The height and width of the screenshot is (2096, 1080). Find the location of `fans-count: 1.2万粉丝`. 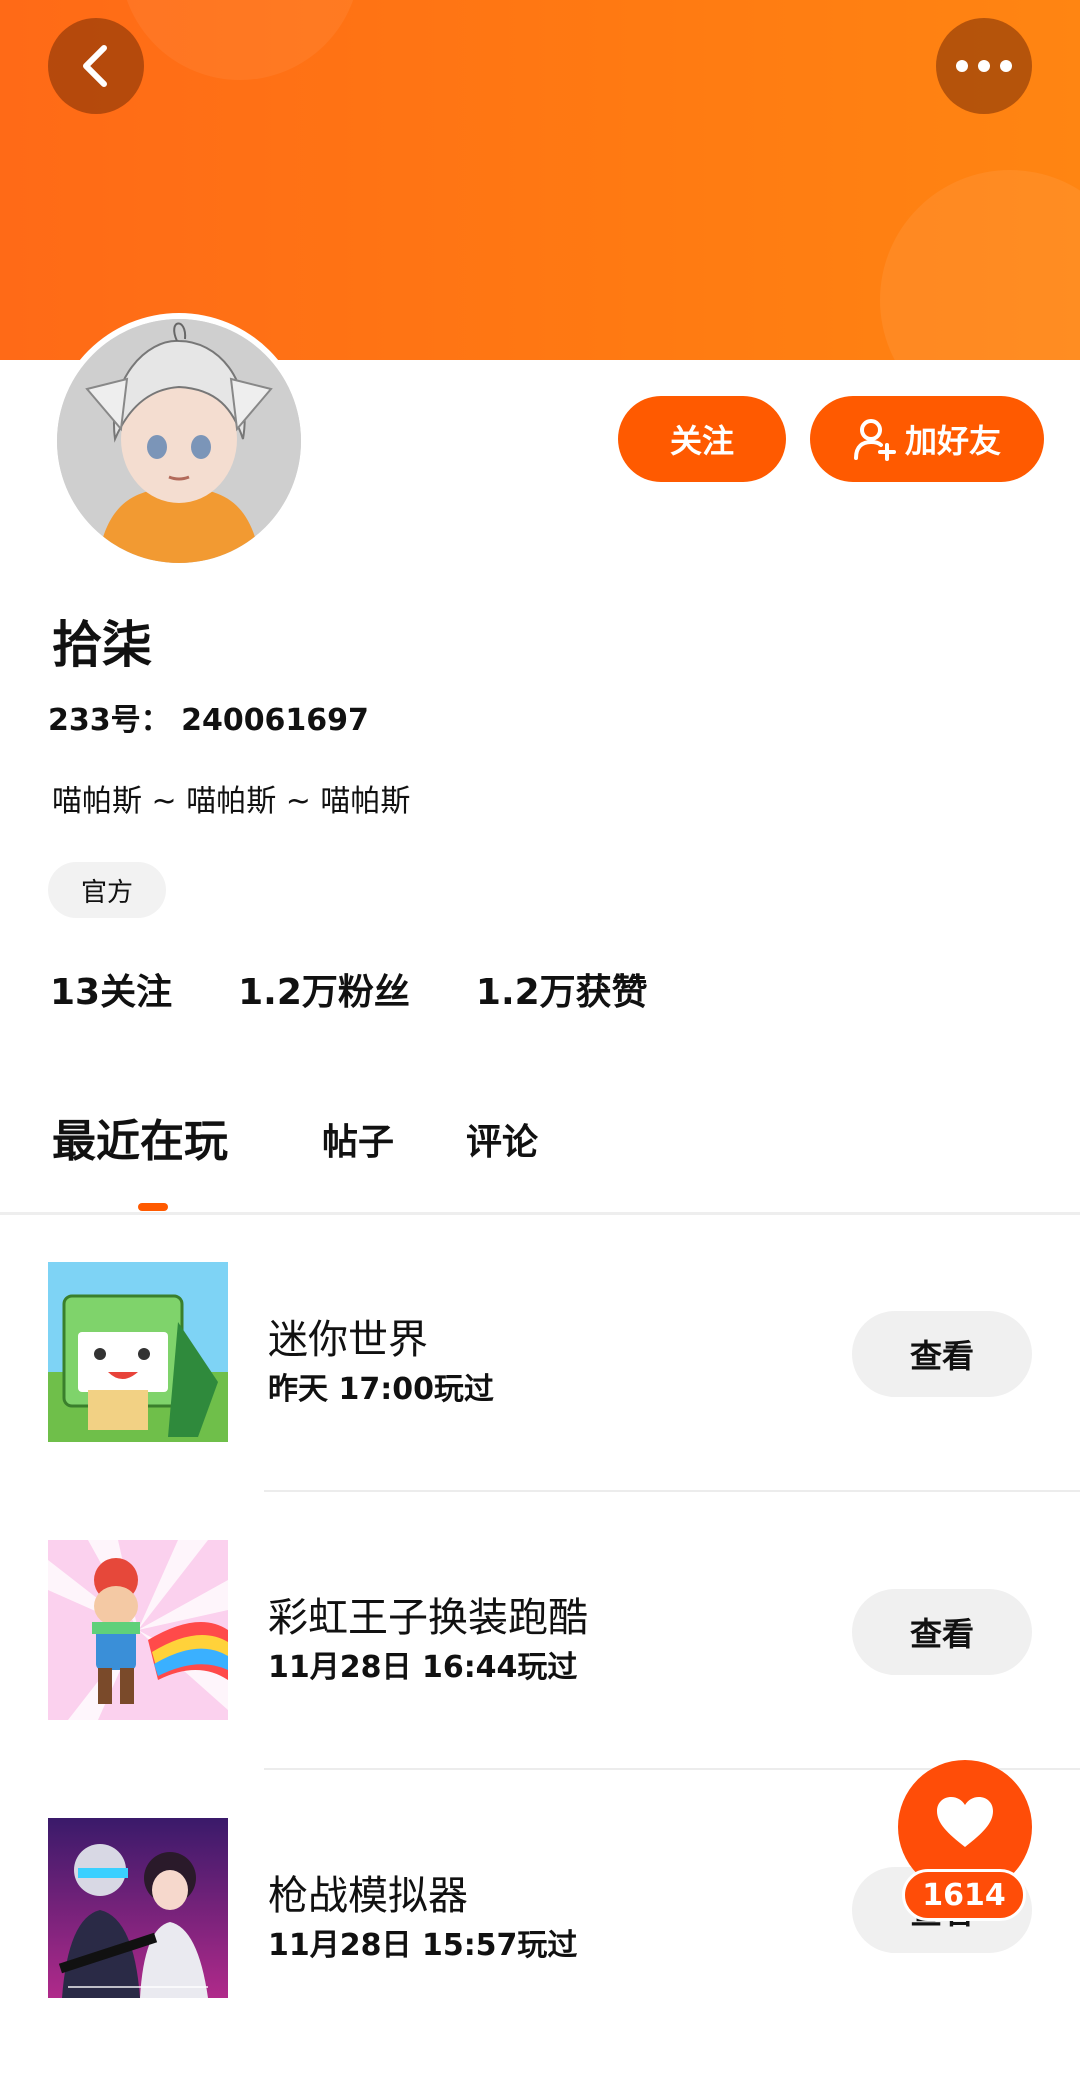

fans-count: 1.2万粉丝 is located at coordinates (324, 989).